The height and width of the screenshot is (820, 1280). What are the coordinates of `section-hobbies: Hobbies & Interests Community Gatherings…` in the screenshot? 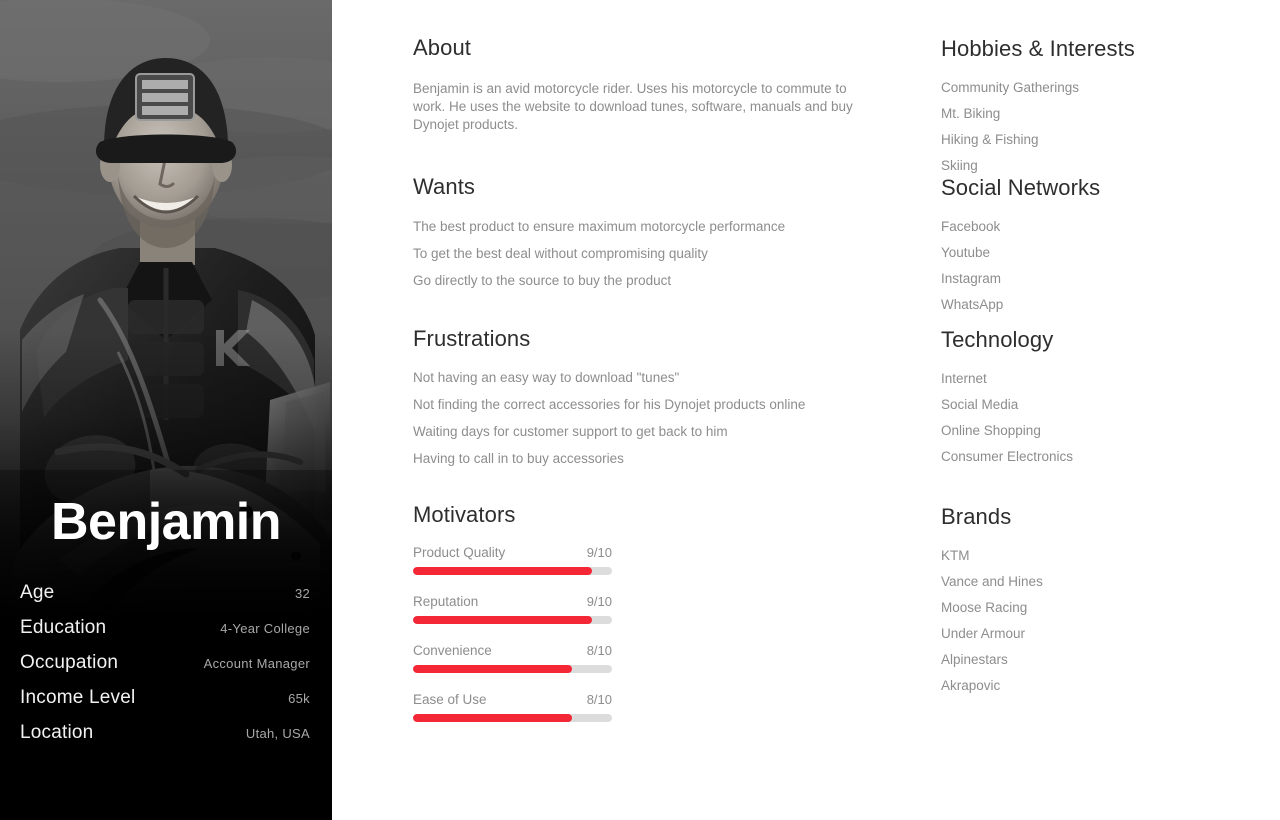 It's located at (1106, 110).